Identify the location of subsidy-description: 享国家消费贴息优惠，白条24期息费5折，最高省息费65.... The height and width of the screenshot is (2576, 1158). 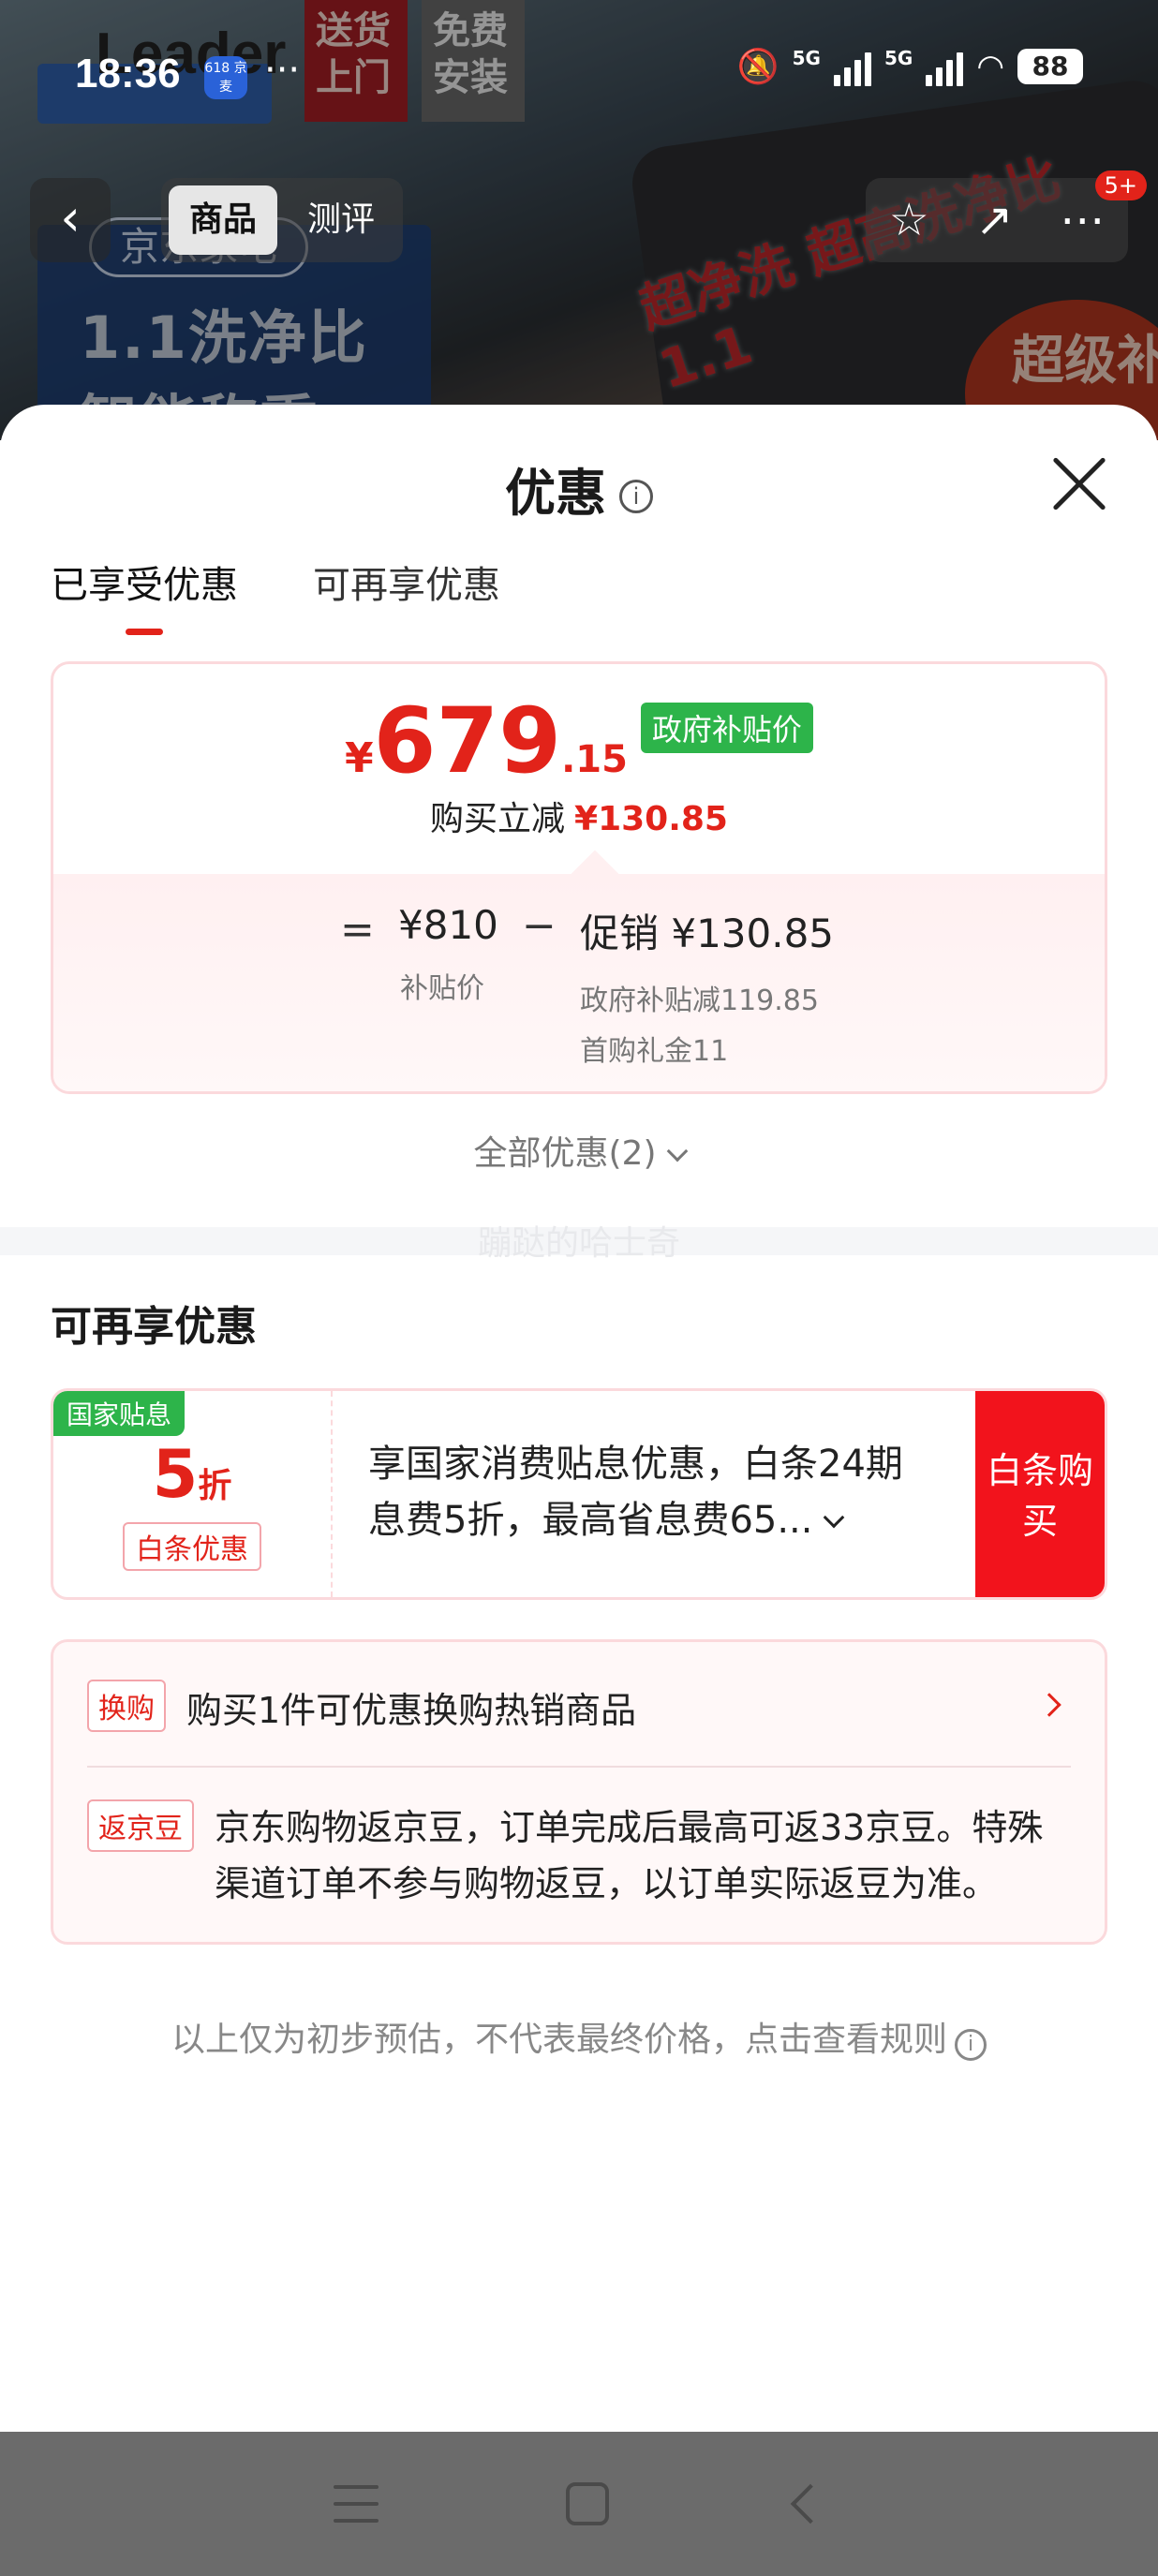
(654, 1492).